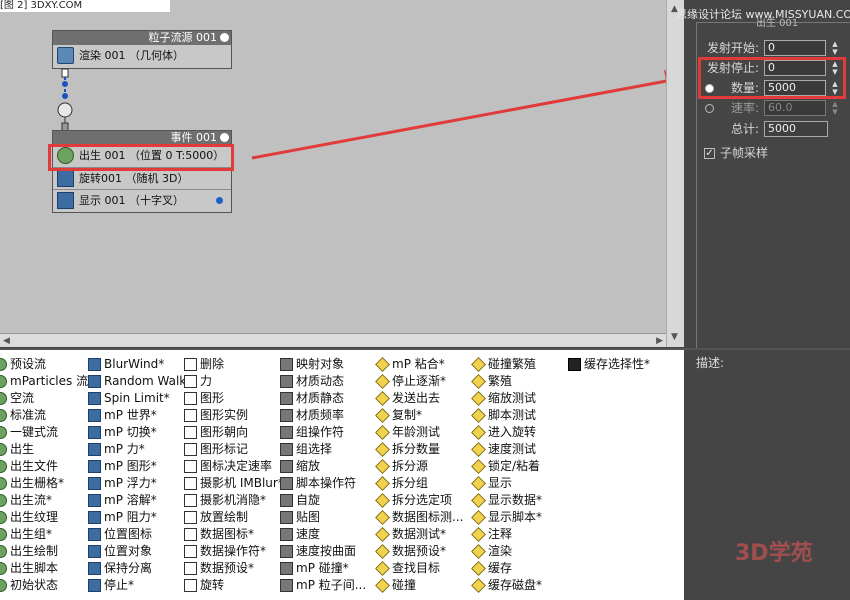  What do you see at coordinates (323, 500) in the screenshot?
I see `operator-item: 自旋` at bounding box center [323, 500].